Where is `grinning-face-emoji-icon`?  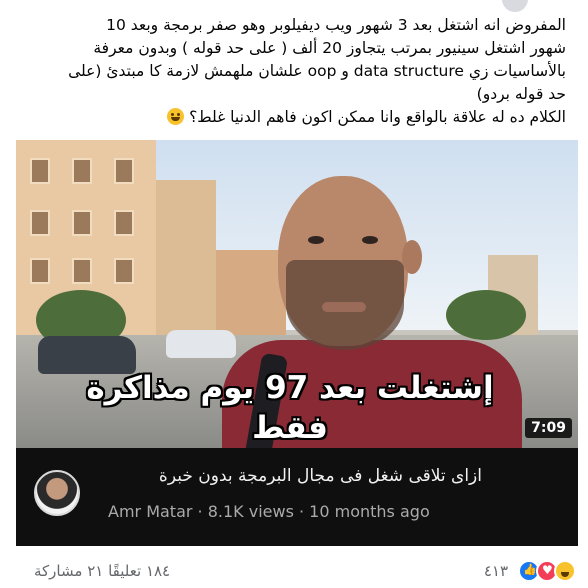
grinning-face-emoji-icon is located at coordinates (176, 116).